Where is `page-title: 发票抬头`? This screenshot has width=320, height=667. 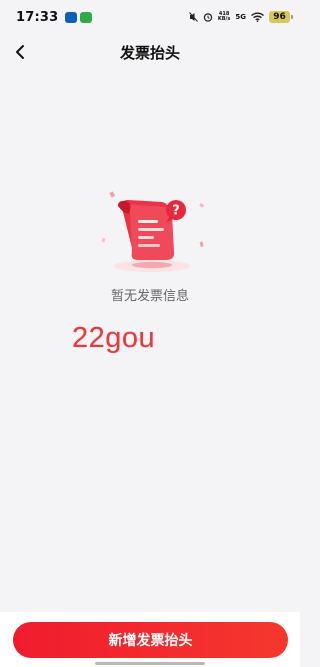 page-title: 发票抬头 is located at coordinates (149, 52).